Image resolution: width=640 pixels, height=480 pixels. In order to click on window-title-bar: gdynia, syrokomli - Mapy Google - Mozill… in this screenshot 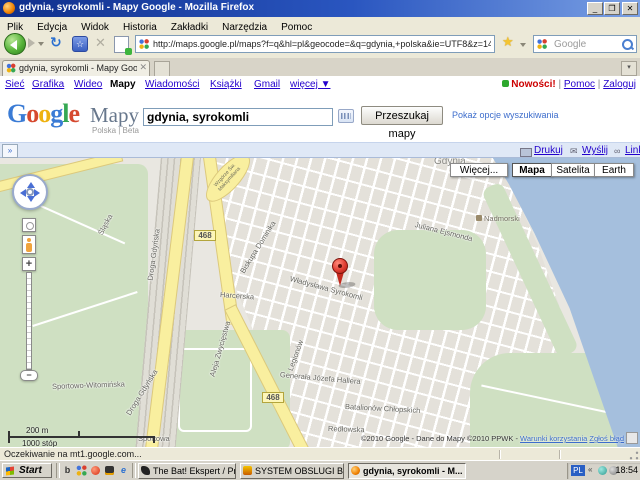, I will do `click(320, 8)`.